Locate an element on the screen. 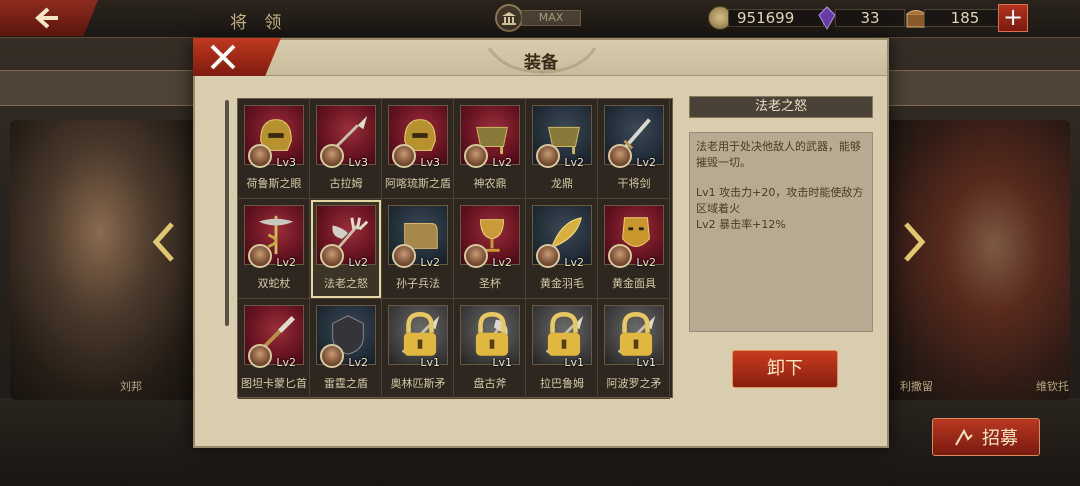 This screenshot has height=486, width=1080. equipment-slot: Lv1 盘古斧 is located at coordinates (490, 349).